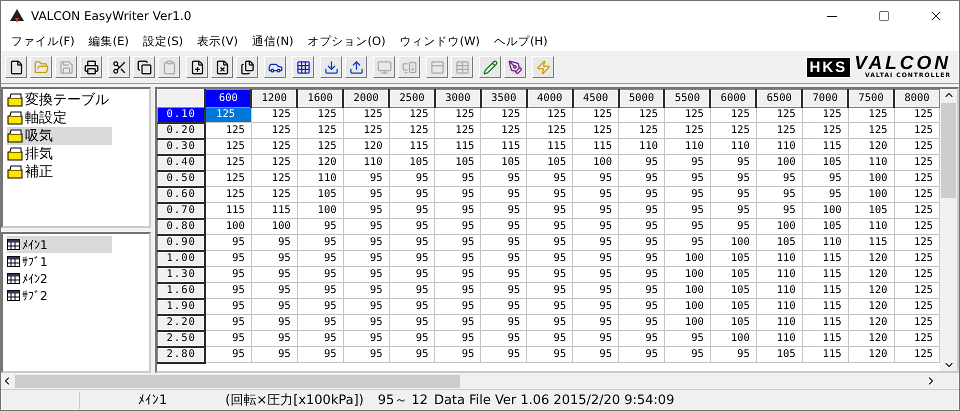 The image size is (960, 411). What do you see at coordinates (59, 278) in the screenshot?
I see `map-item: ﾒｲﾝ2` at bounding box center [59, 278].